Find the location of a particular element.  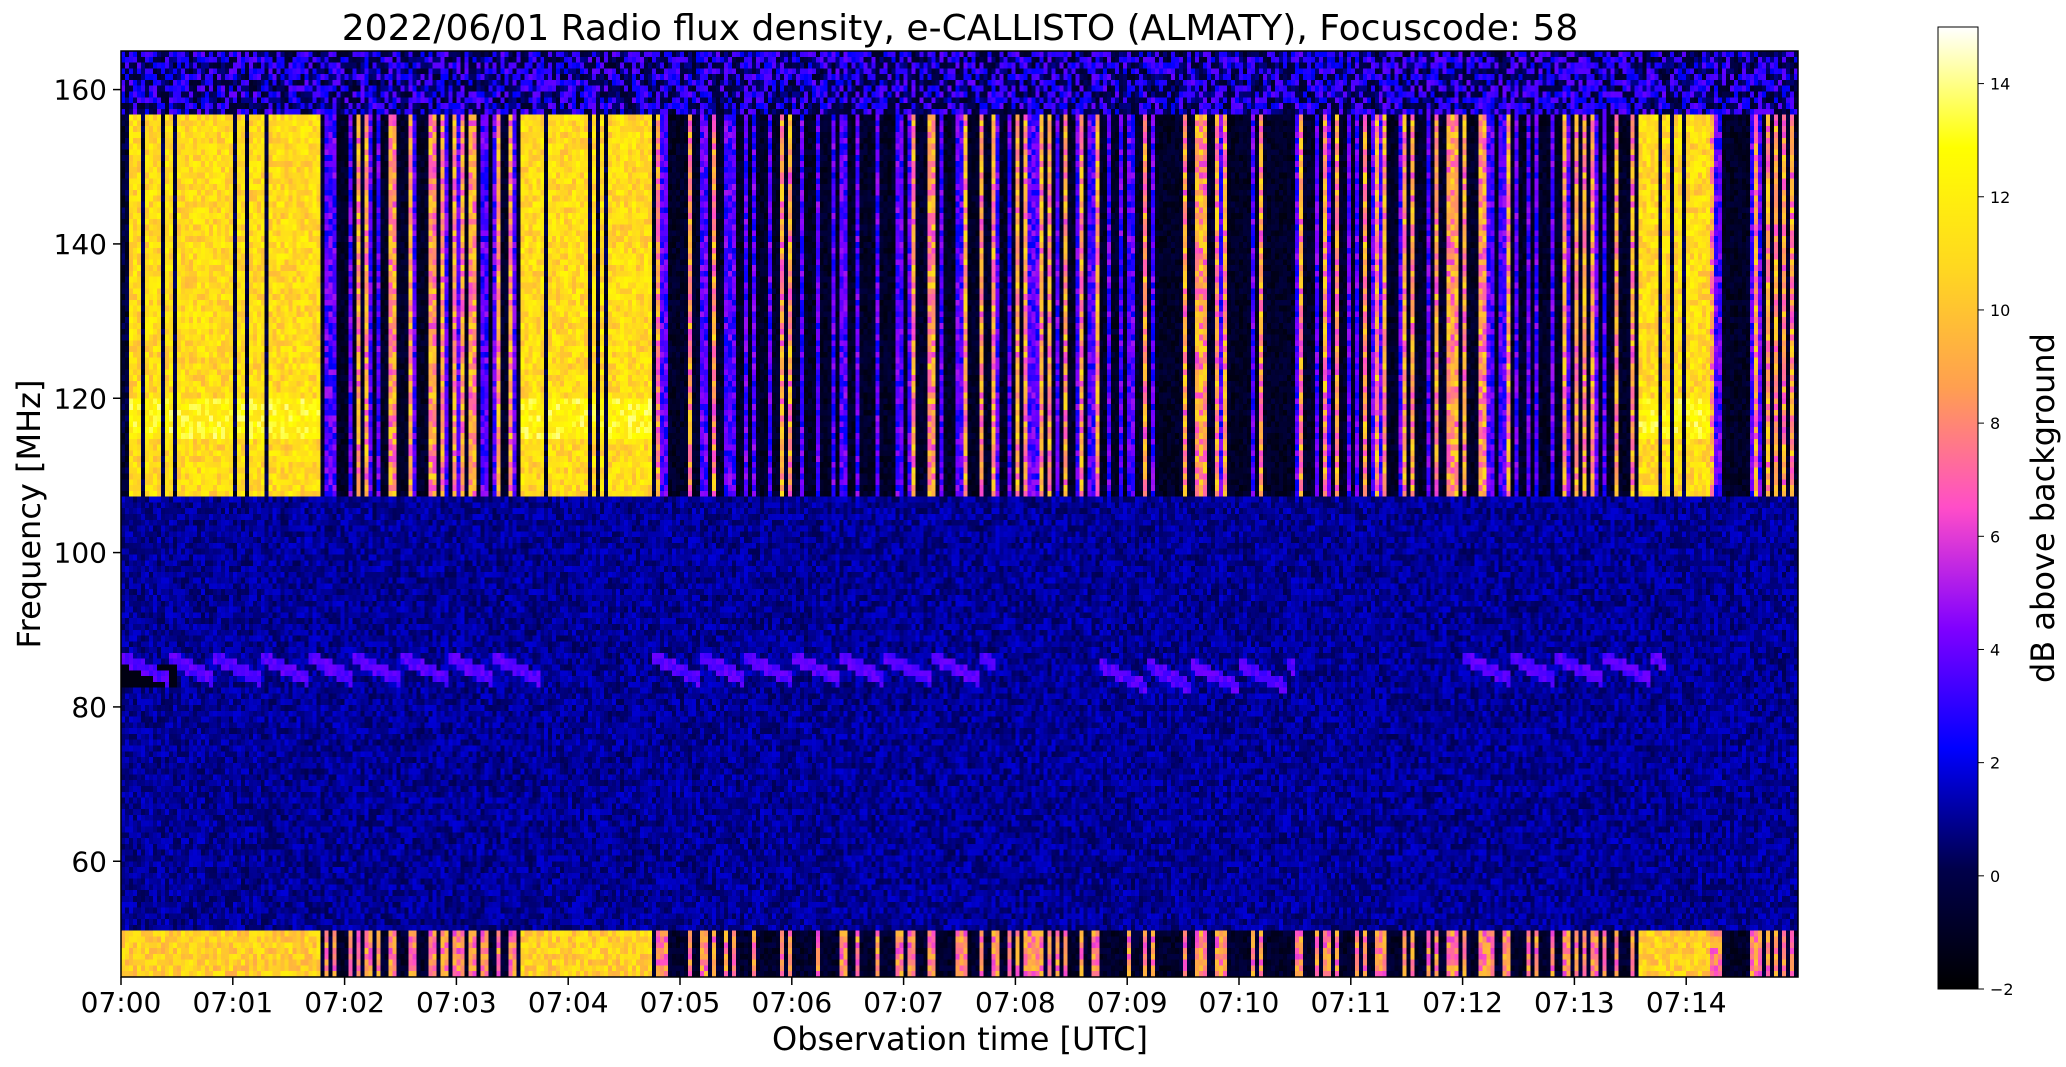

y-tick-label: 120 is located at coordinates (80, 398).